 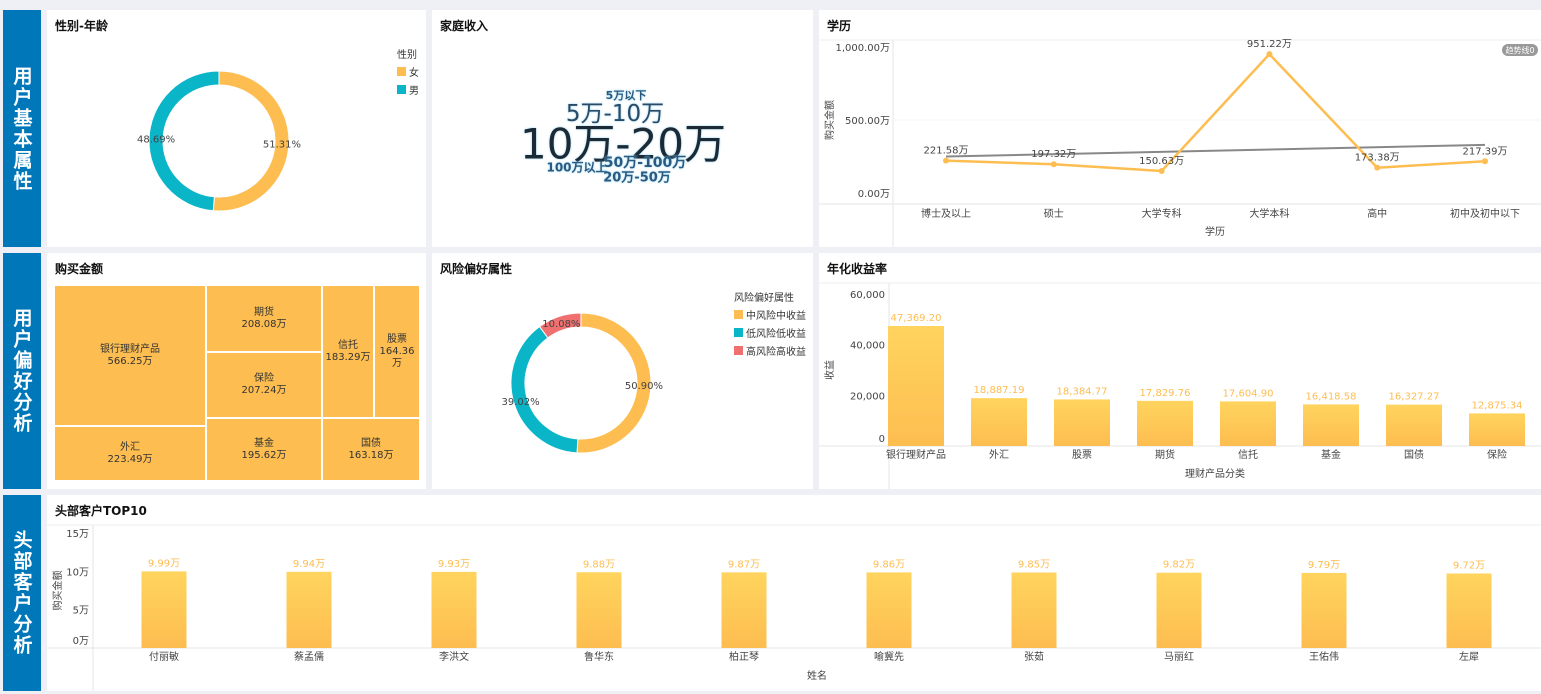 I want to click on x-tick-label: 高中, so click(x=1377, y=213).